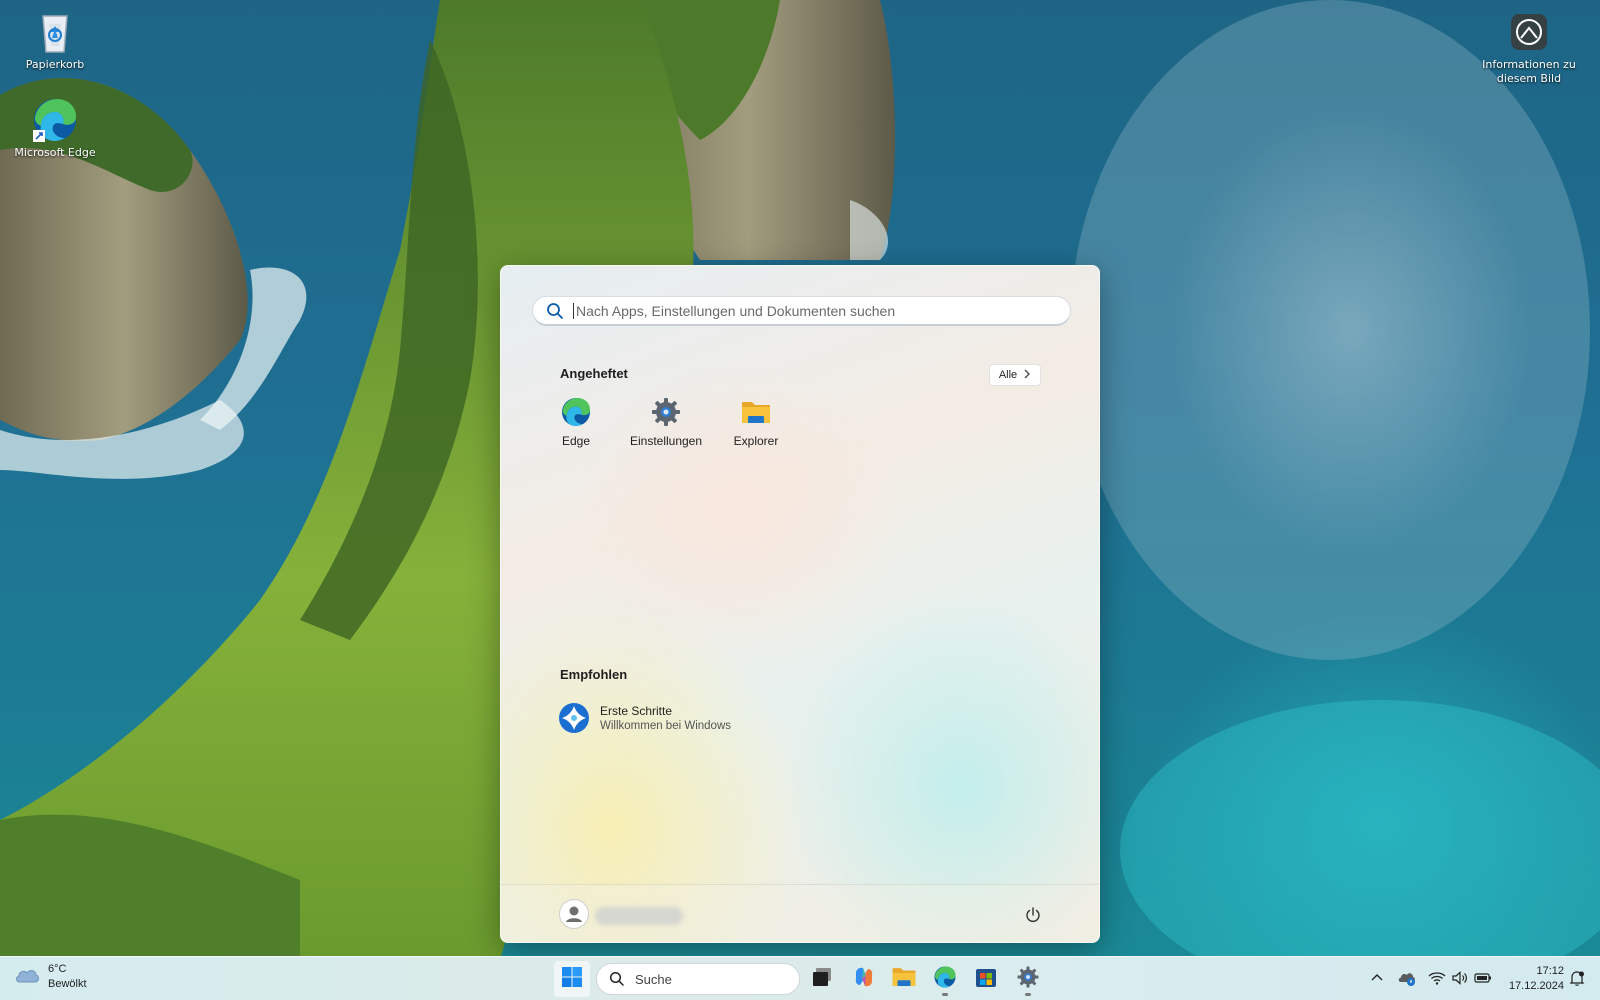  Describe the element at coordinates (50, 977) in the screenshot. I see `weather-widget: 6°C Bewölkt` at that location.